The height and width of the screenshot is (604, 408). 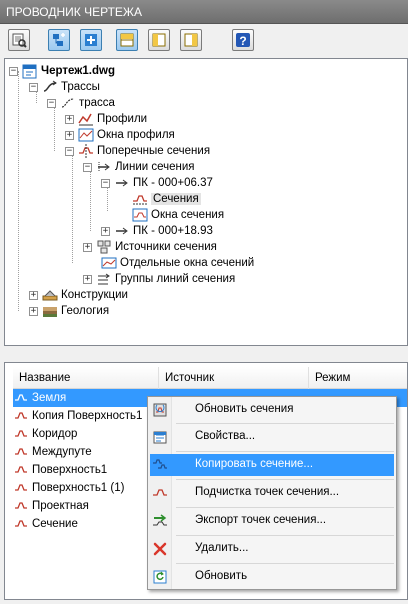 I want to click on tree-item-sections: − Поперечные сечения, so click(x=137, y=151).